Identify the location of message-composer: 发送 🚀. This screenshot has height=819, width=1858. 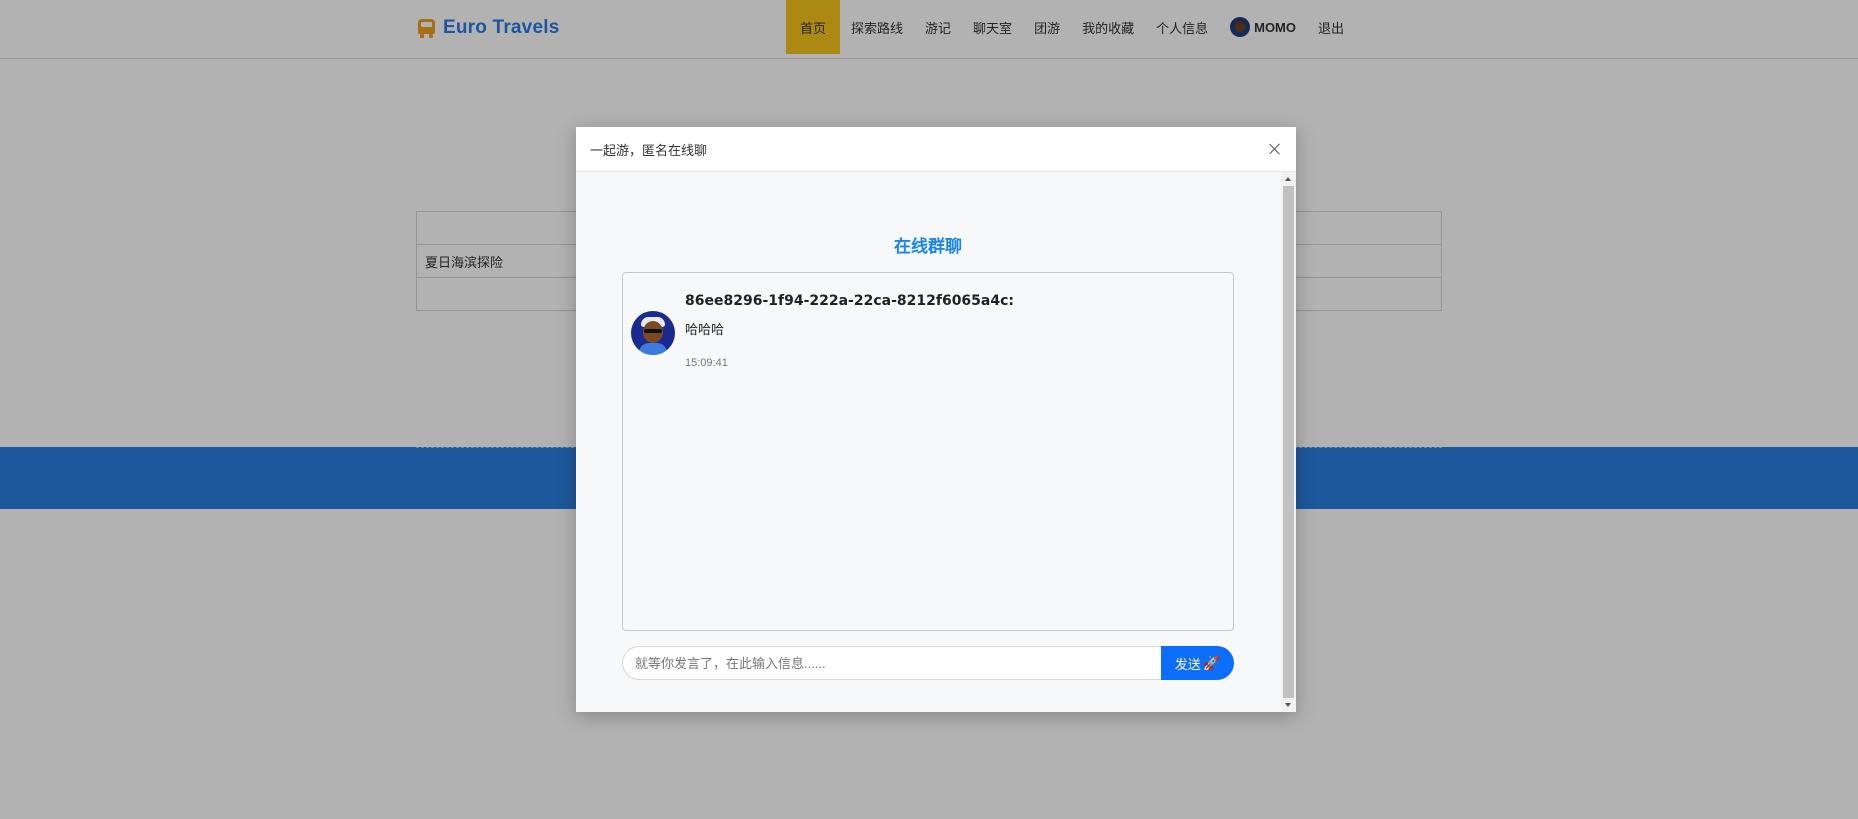
(928, 663).